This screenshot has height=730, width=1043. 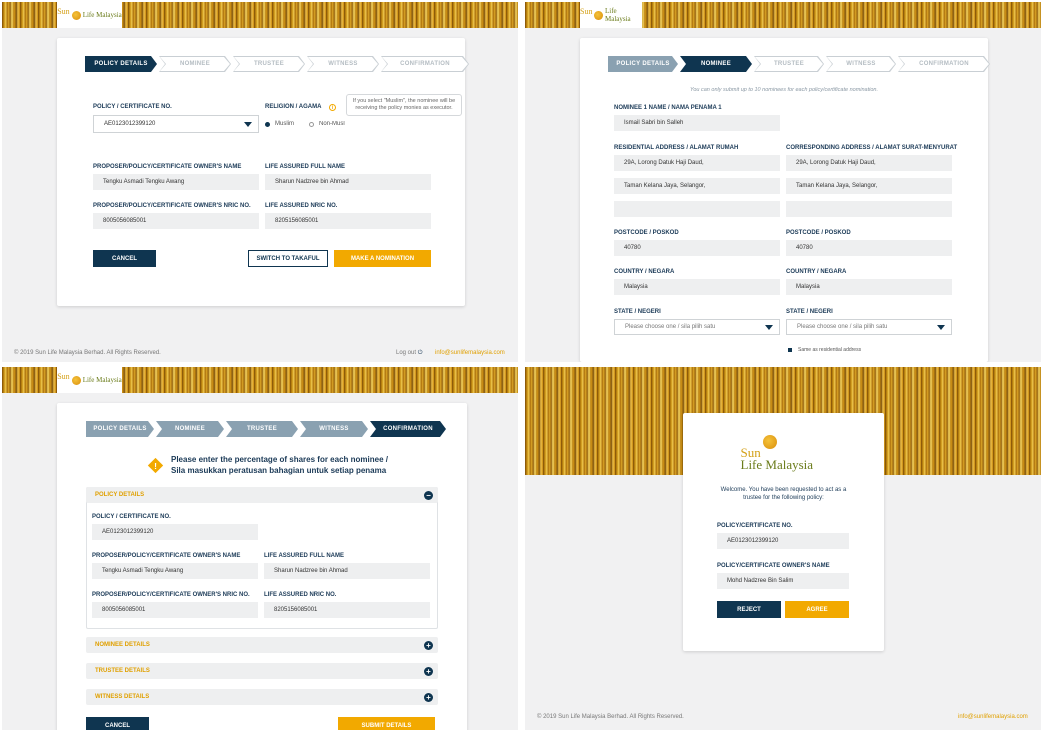 What do you see at coordinates (783, 581) in the screenshot?
I see `trustee-owner-field: Mohd Nadzree Bin Salim` at bounding box center [783, 581].